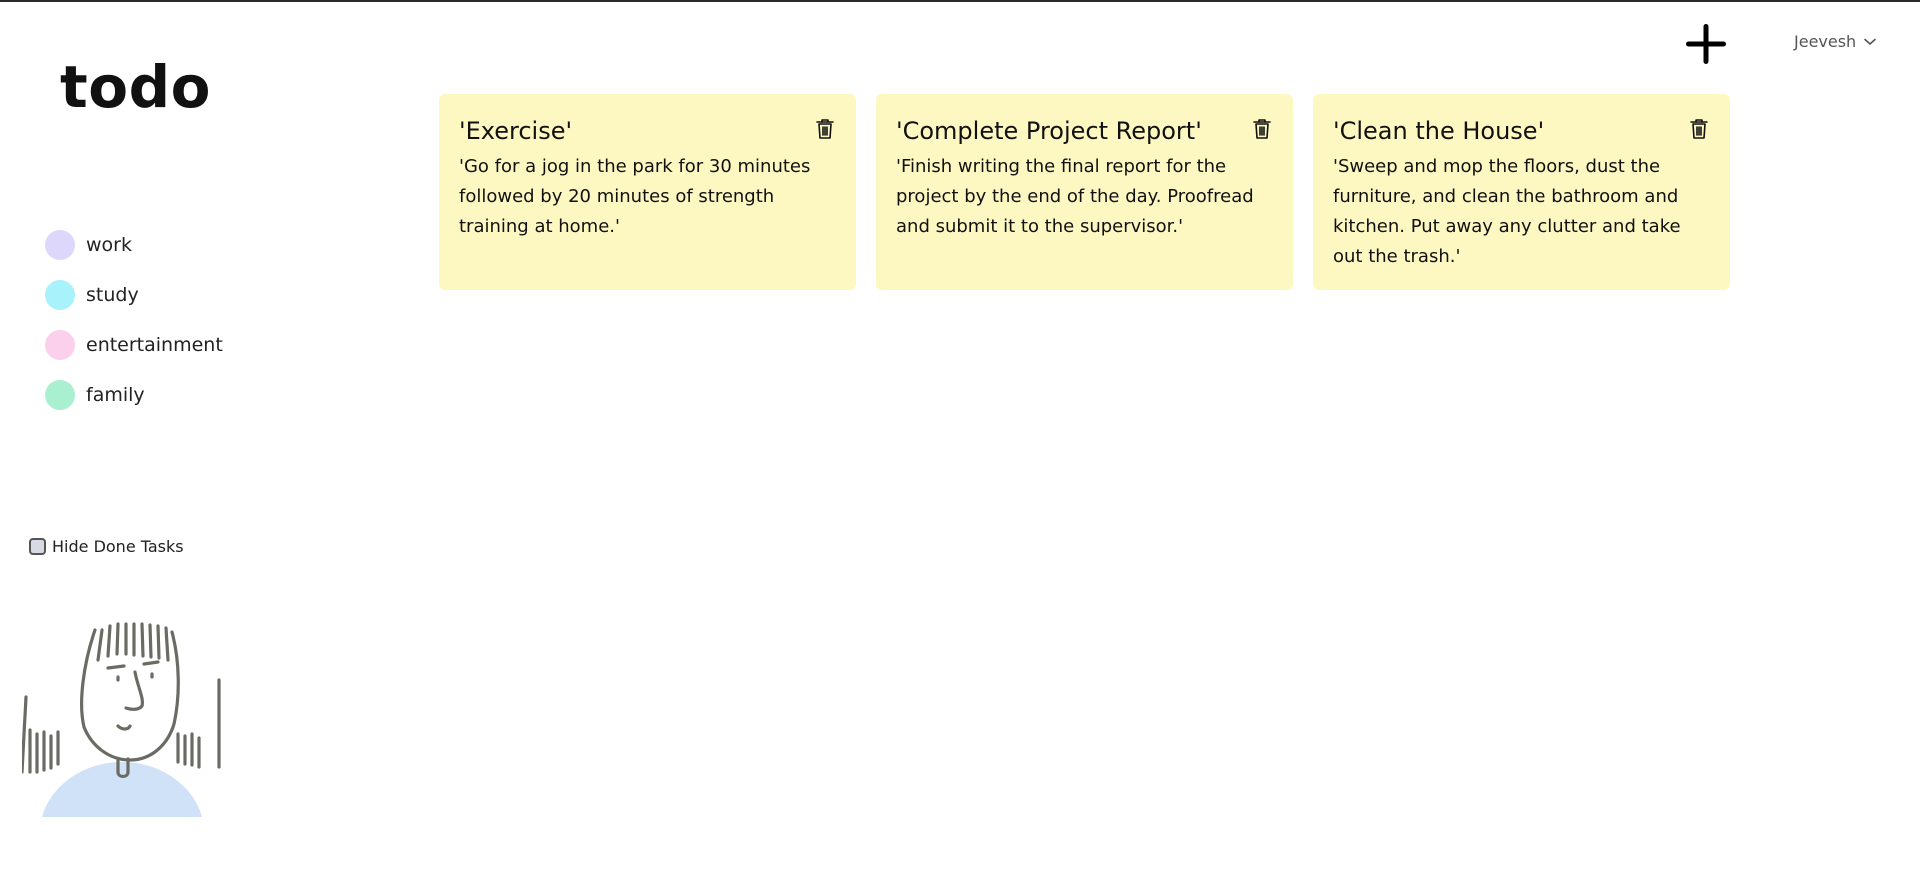 The width and height of the screenshot is (1920, 895). I want to click on category-label: work, so click(109, 245).